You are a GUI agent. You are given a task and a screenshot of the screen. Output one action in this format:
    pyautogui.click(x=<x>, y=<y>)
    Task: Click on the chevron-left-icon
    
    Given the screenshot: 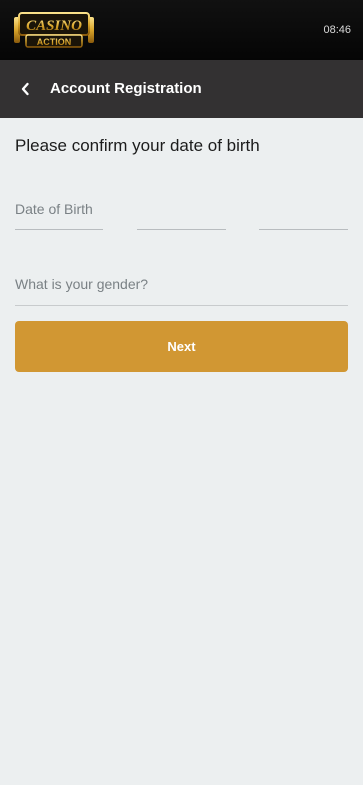 What is the action you would take?
    pyautogui.click(x=25, y=89)
    